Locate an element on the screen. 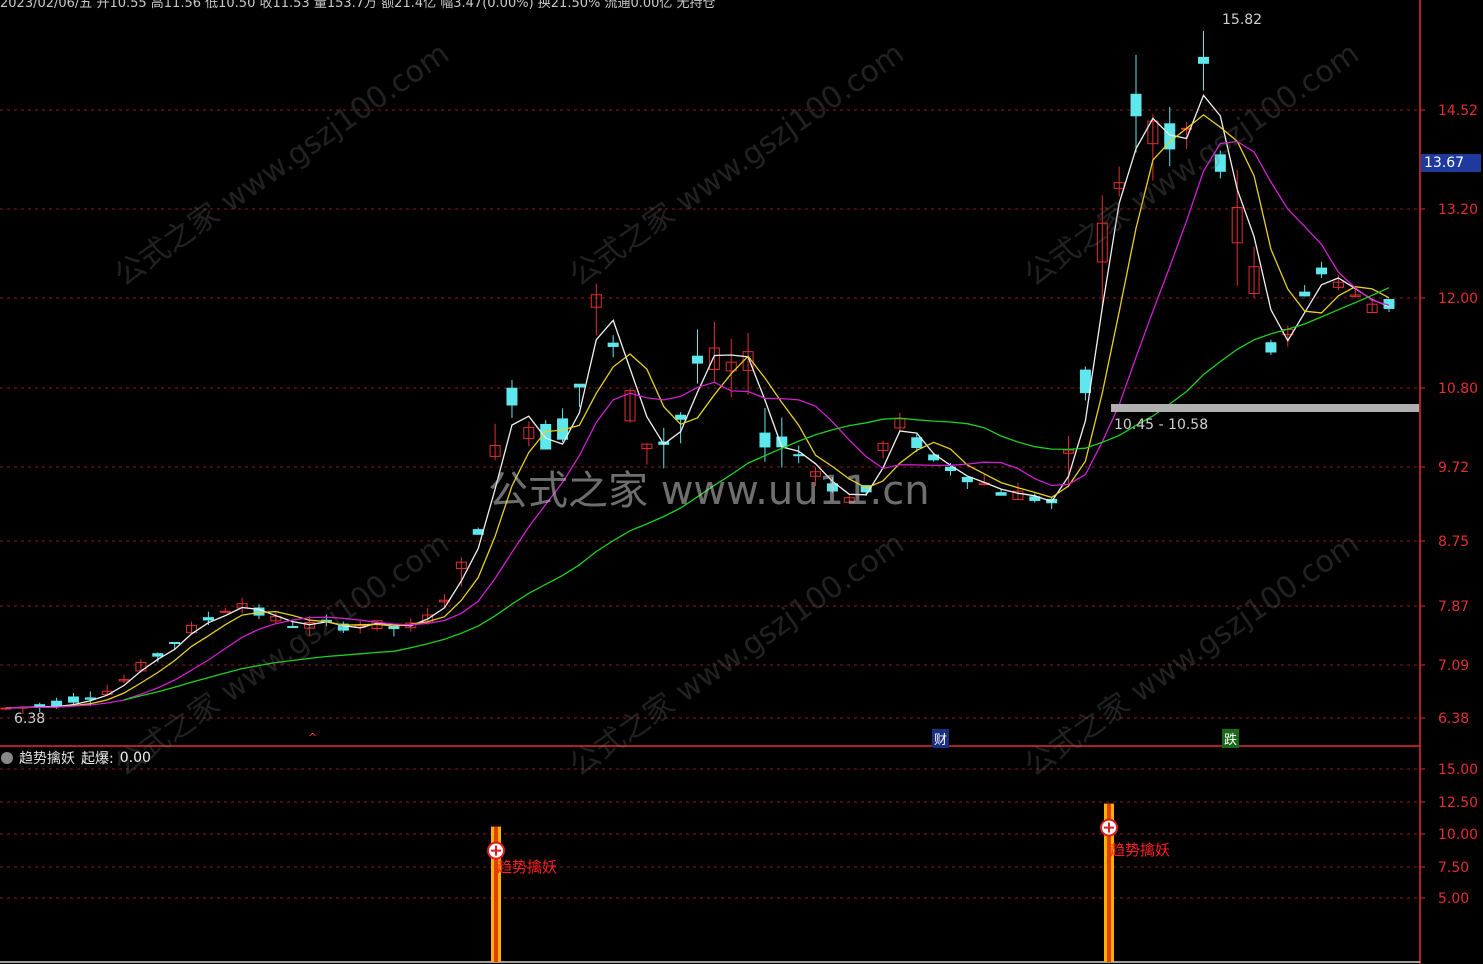  indicator-y-axis-label: 15.00 is located at coordinates (1458, 770).